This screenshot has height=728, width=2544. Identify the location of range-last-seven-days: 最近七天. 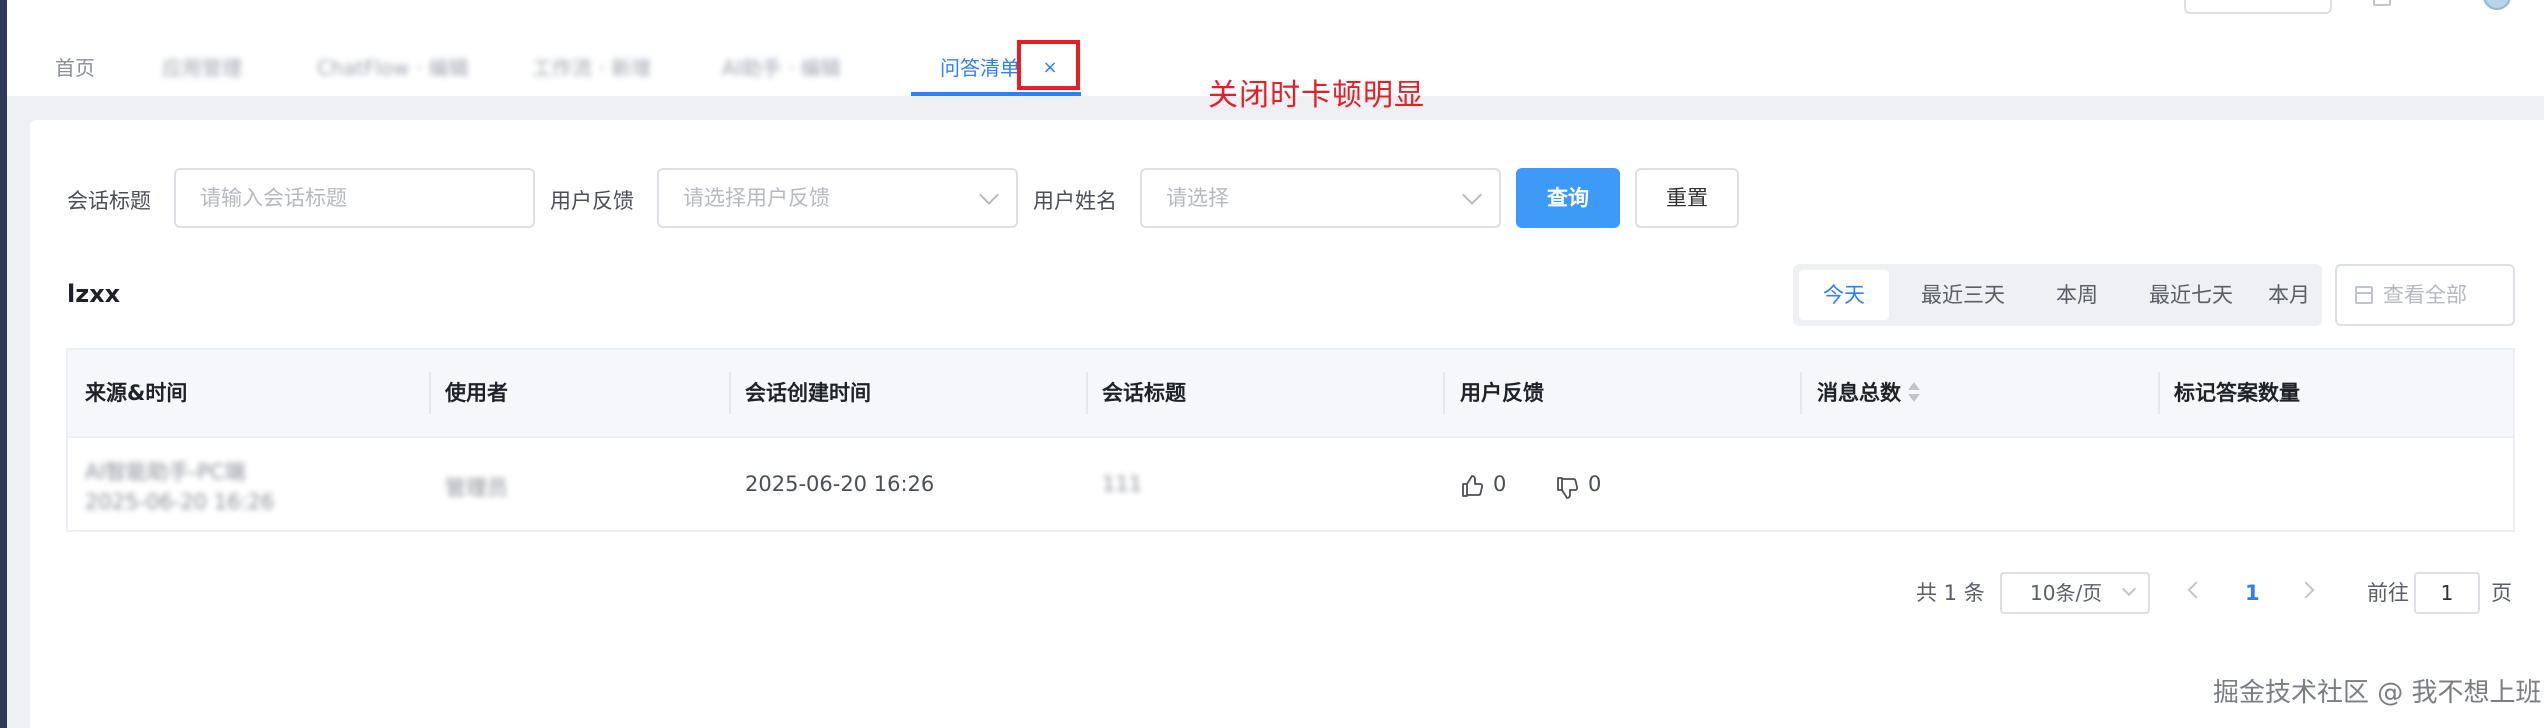
(2191, 295).